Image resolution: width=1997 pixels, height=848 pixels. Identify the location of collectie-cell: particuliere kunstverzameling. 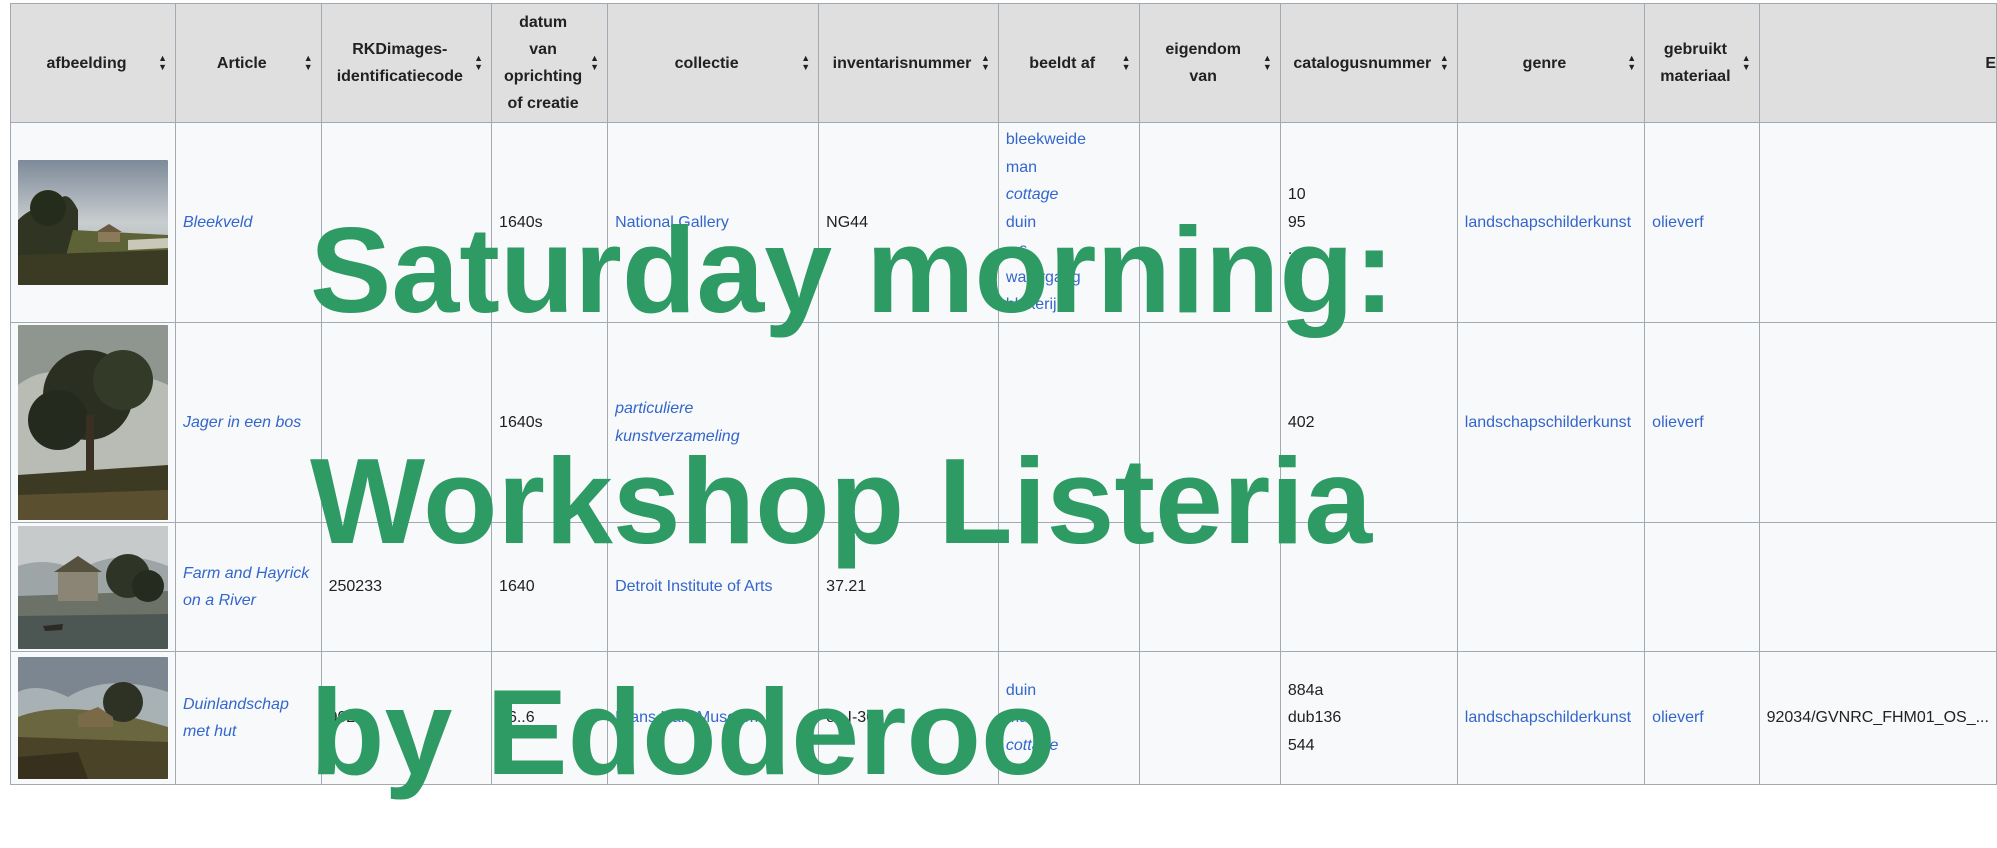
(713, 422).